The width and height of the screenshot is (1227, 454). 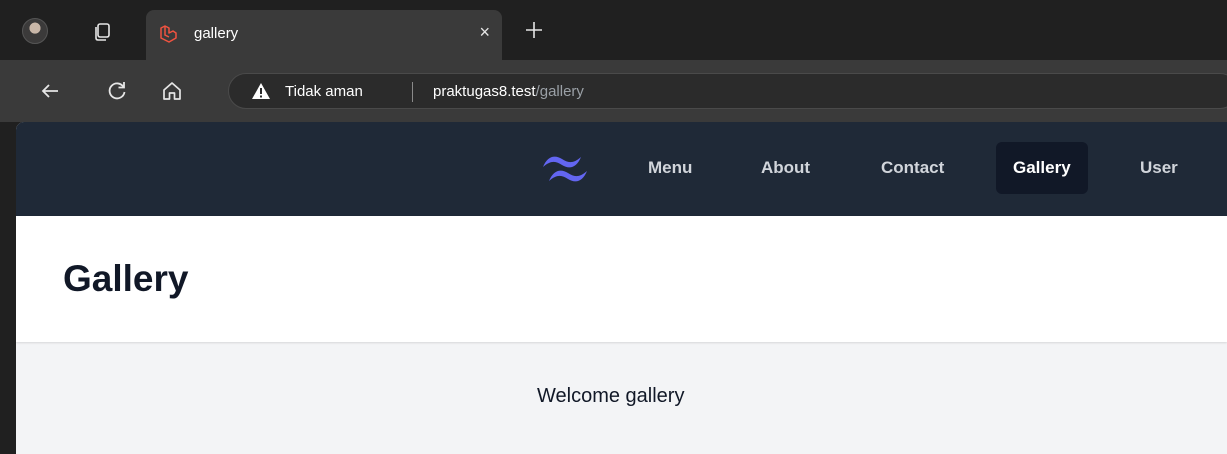 What do you see at coordinates (1042, 168) in the screenshot?
I see `nav-item-gallery: Gallery` at bounding box center [1042, 168].